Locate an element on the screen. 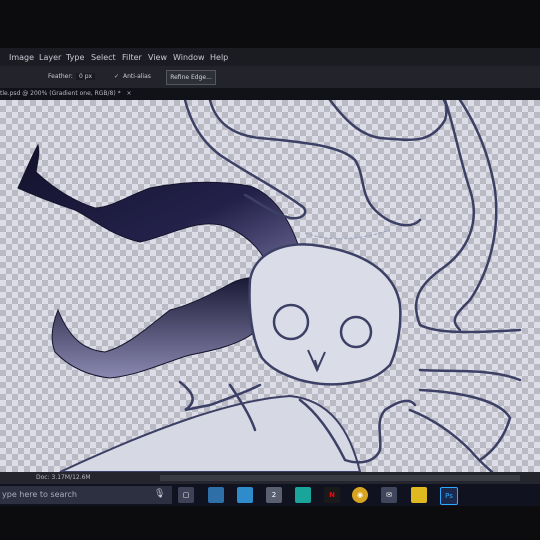  feather-input: 0 px is located at coordinates (86, 76).